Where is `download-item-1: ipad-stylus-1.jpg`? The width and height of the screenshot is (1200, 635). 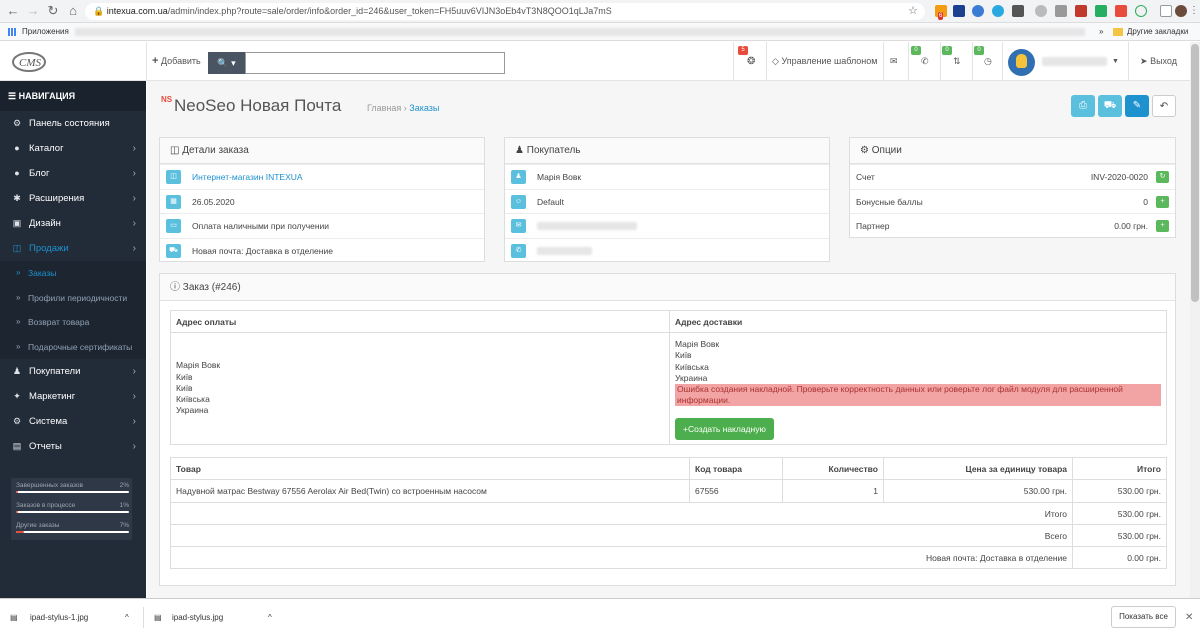 download-item-1: ipad-stylus-1.jpg is located at coordinates (59, 617).